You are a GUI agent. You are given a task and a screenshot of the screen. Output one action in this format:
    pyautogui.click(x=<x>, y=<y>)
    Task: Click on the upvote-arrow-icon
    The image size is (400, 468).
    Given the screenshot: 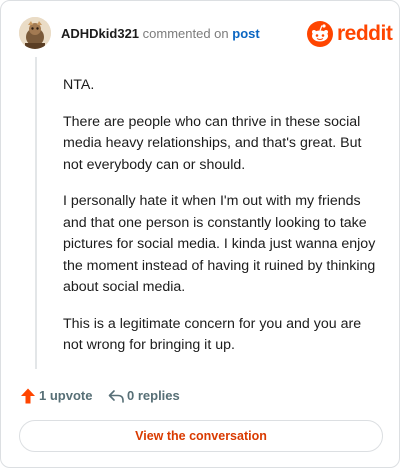 What is the action you would take?
    pyautogui.click(x=28, y=396)
    